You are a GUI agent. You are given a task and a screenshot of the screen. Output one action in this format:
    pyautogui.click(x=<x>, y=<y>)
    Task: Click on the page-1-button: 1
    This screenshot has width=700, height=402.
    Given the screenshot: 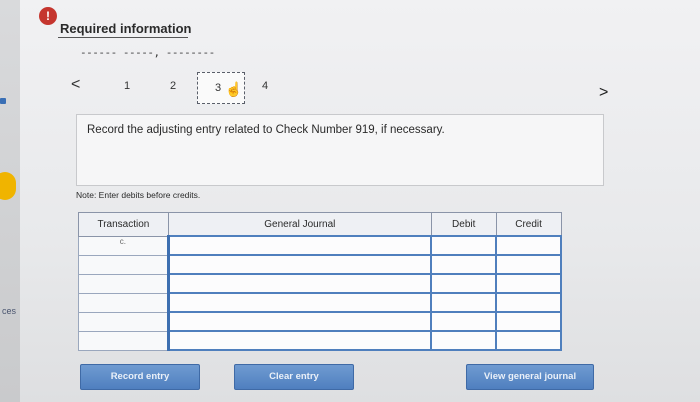 What is the action you would take?
    pyautogui.click(x=127, y=86)
    